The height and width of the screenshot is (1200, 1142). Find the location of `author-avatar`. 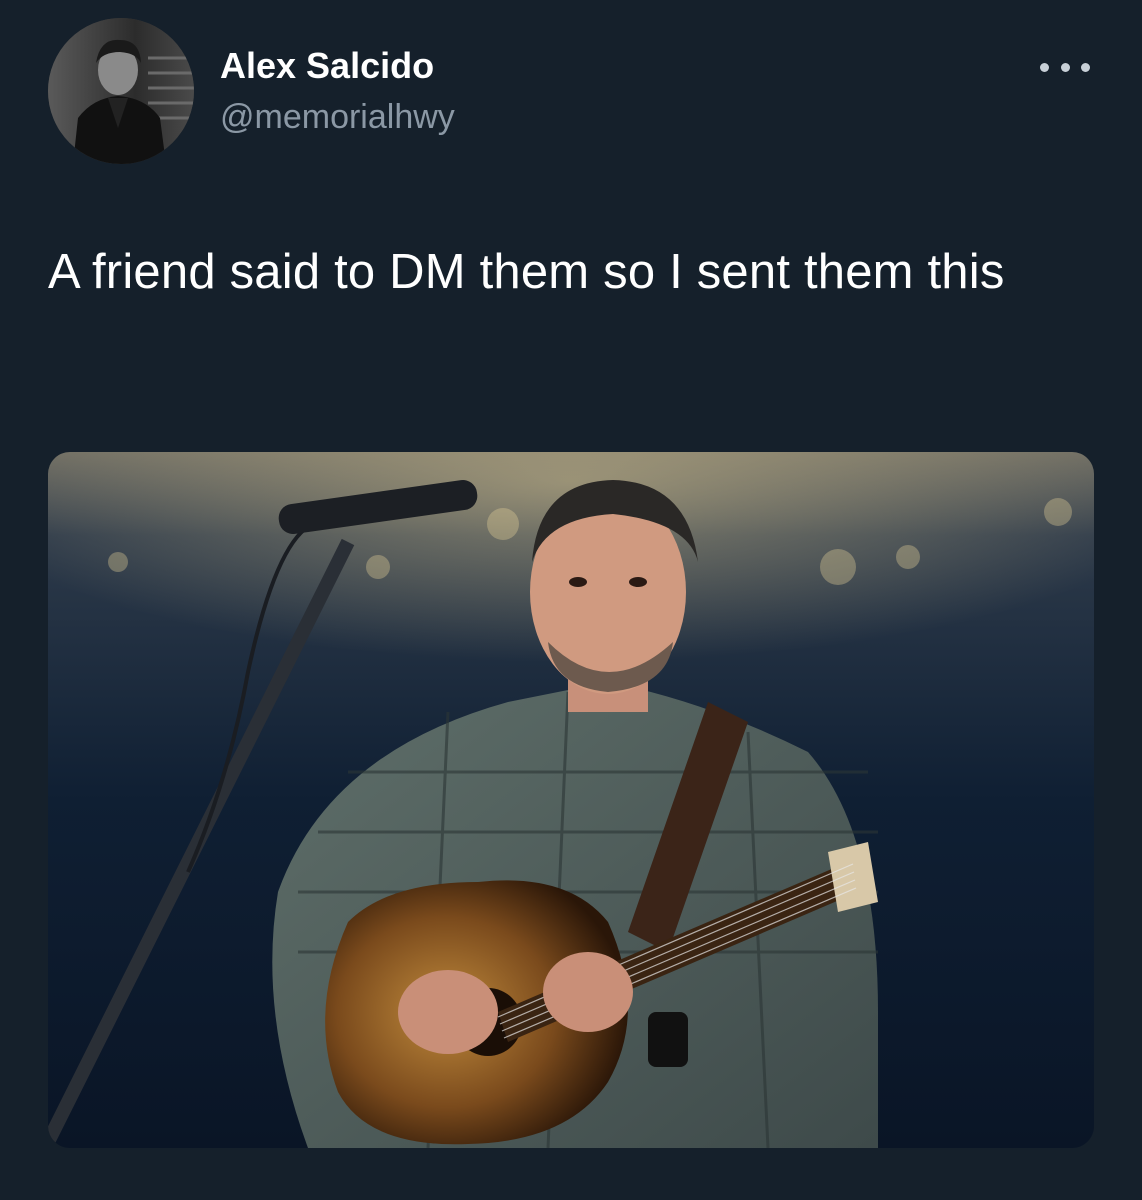

author-avatar is located at coordinates (121, 91).